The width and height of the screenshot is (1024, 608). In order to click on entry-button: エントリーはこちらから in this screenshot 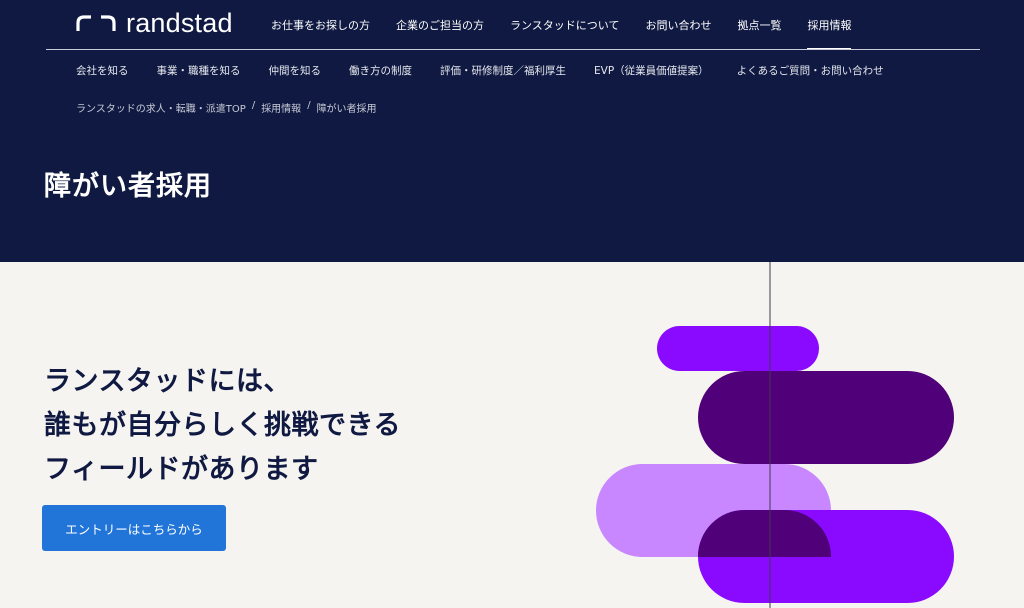, I will do `click(134, 528)`.